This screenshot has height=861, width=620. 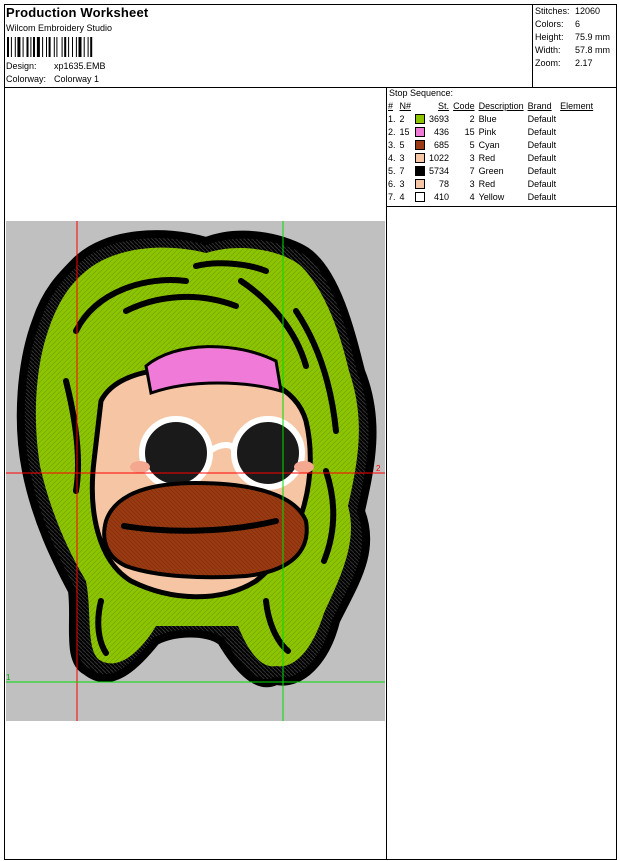 I want to click on stop-needle: 15, so click(x=404, y=131).